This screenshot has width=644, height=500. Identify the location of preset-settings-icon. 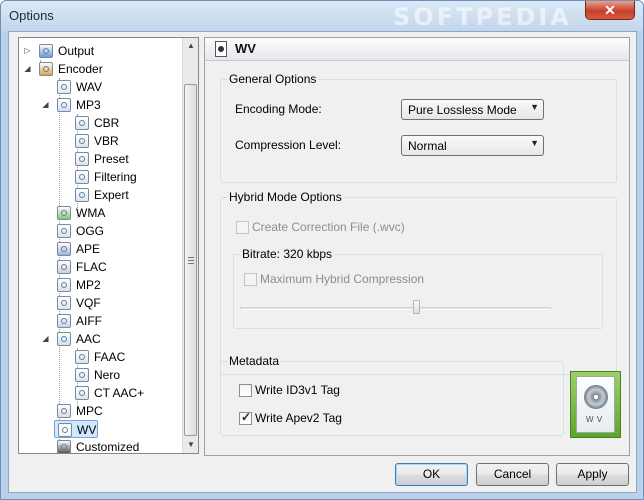
(82, 159).